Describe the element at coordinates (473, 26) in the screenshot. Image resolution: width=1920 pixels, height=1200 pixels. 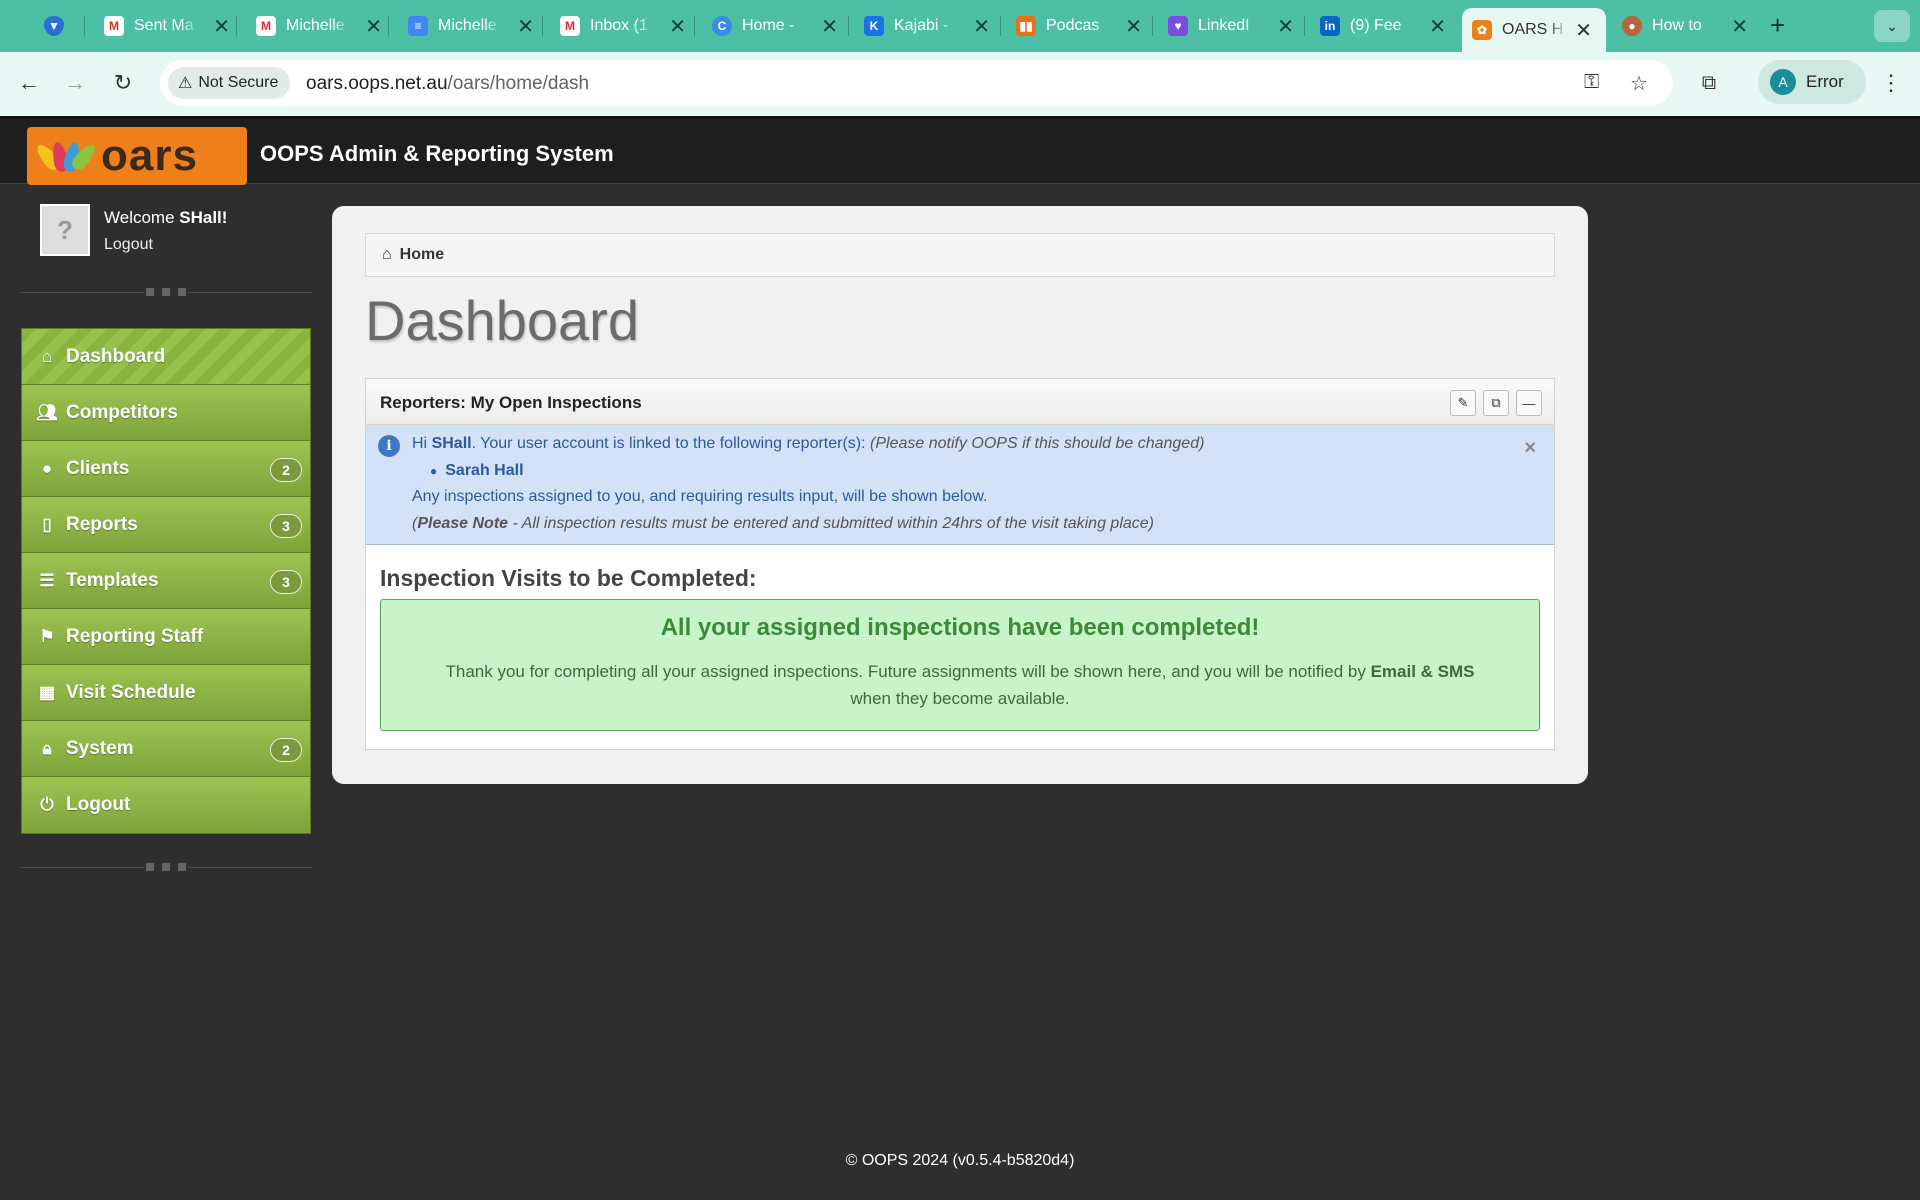
I see `browser-tab: ≡ Michelle ✕` at that location.